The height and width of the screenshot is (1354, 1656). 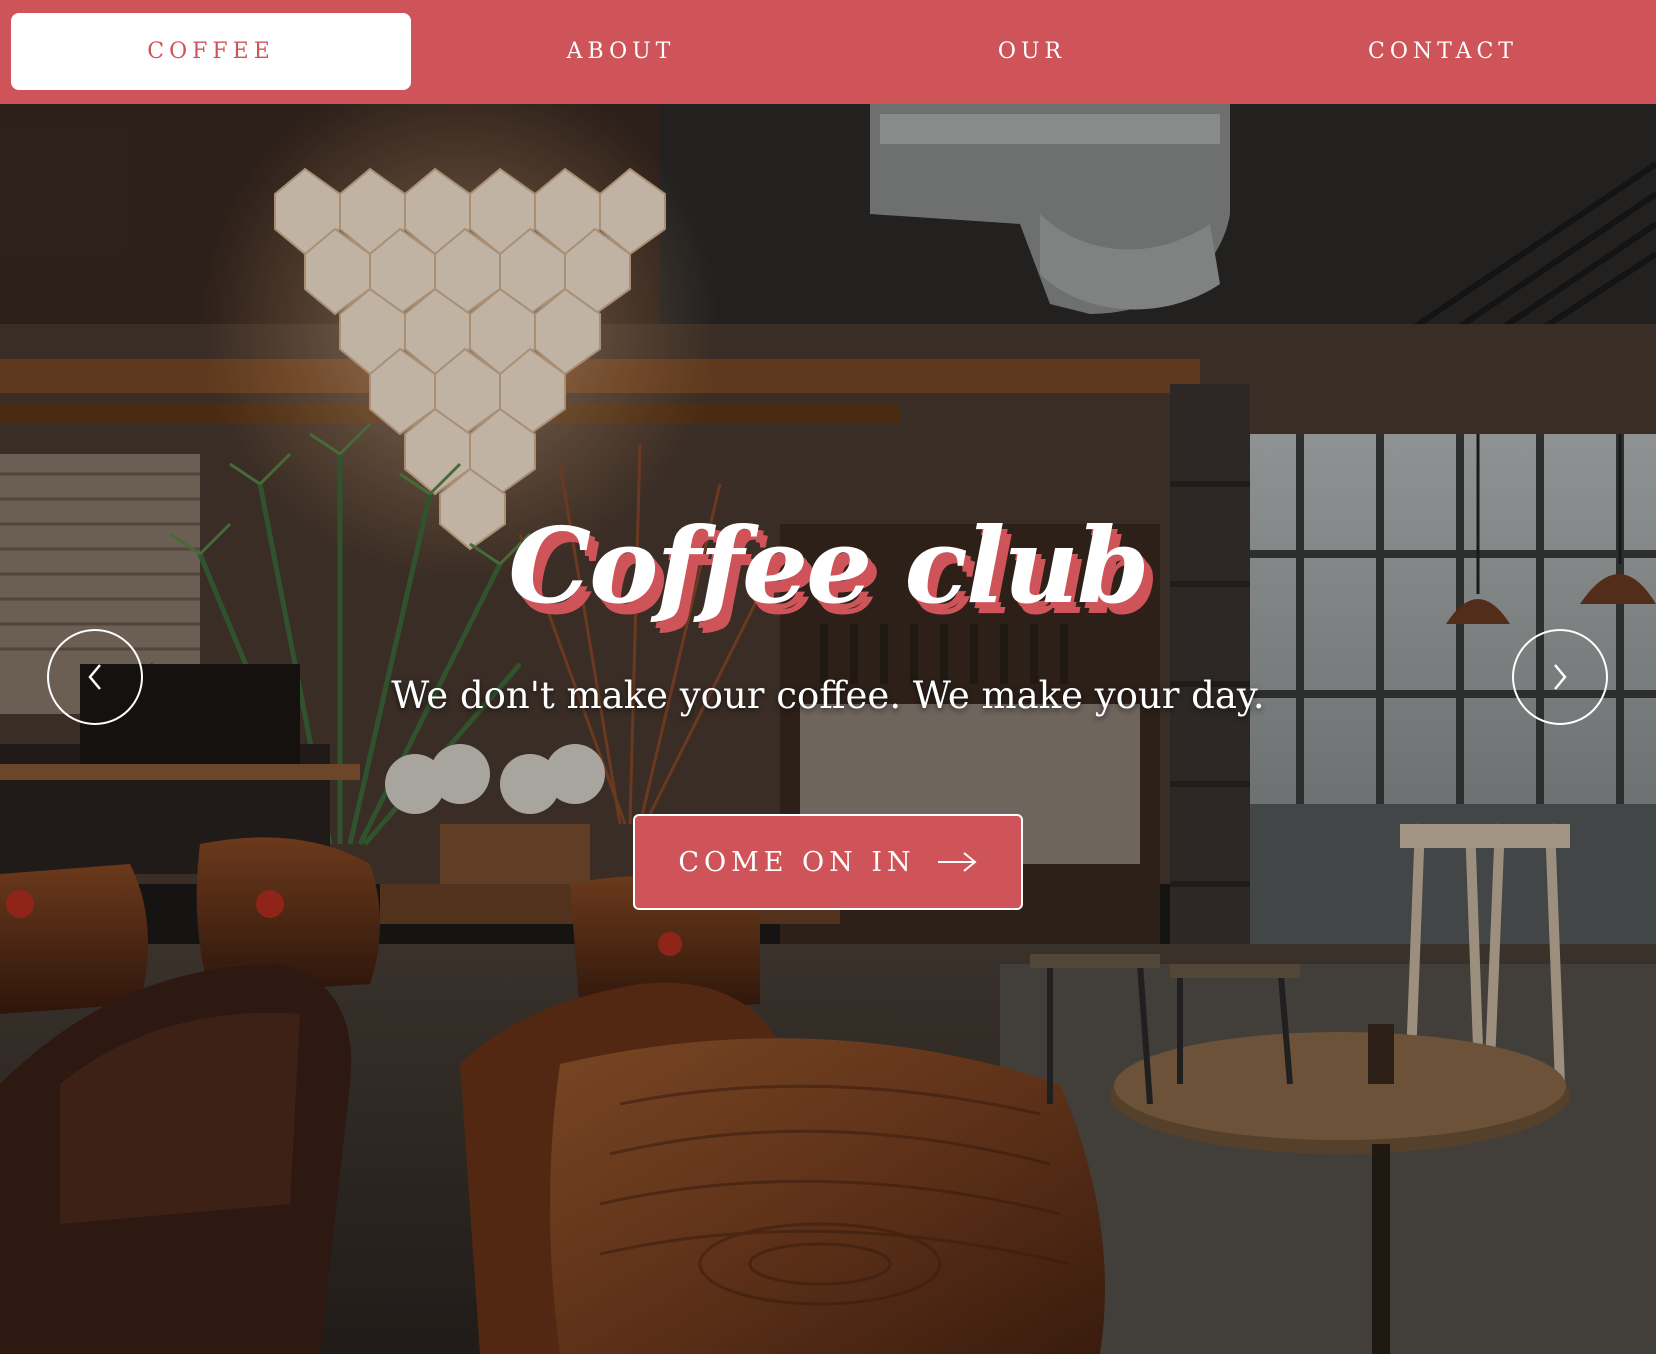 I want to click on nav-item-about: ABOUT, so click(x=621, y=51).